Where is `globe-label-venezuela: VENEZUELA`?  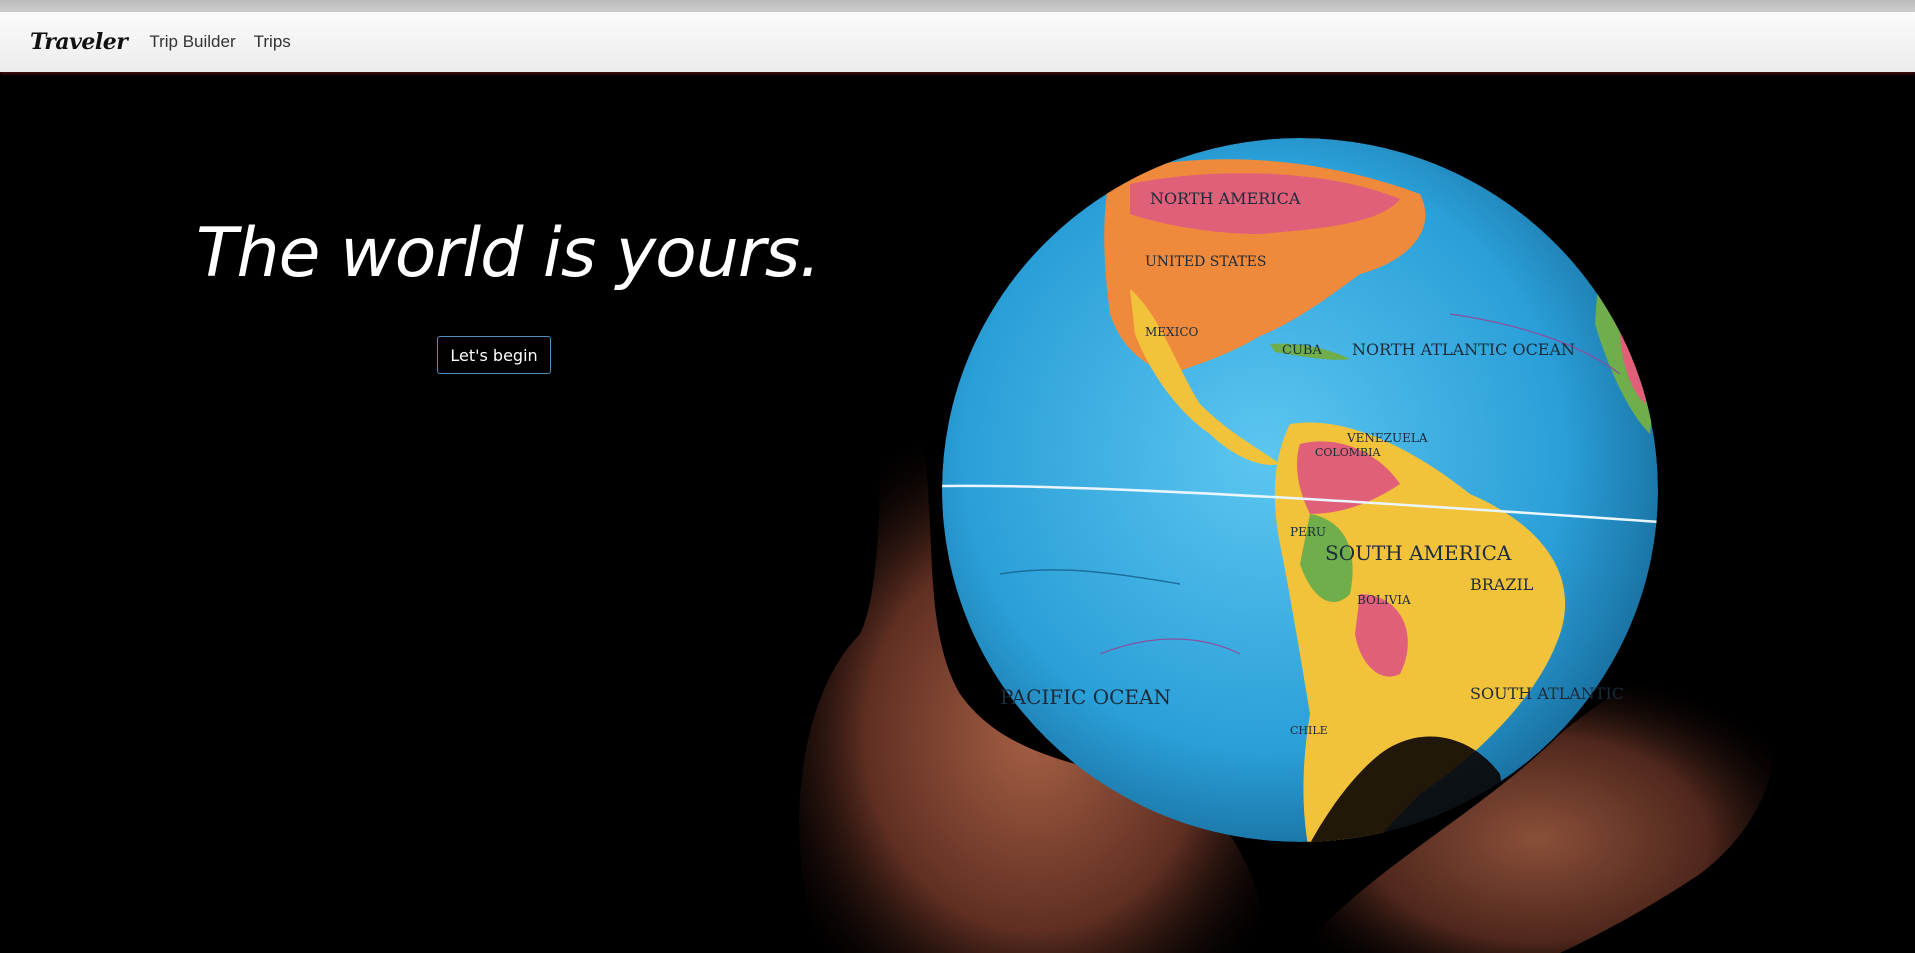
globe-label-venezuela: VENEZUELA is located at coordinates (1387, 438).